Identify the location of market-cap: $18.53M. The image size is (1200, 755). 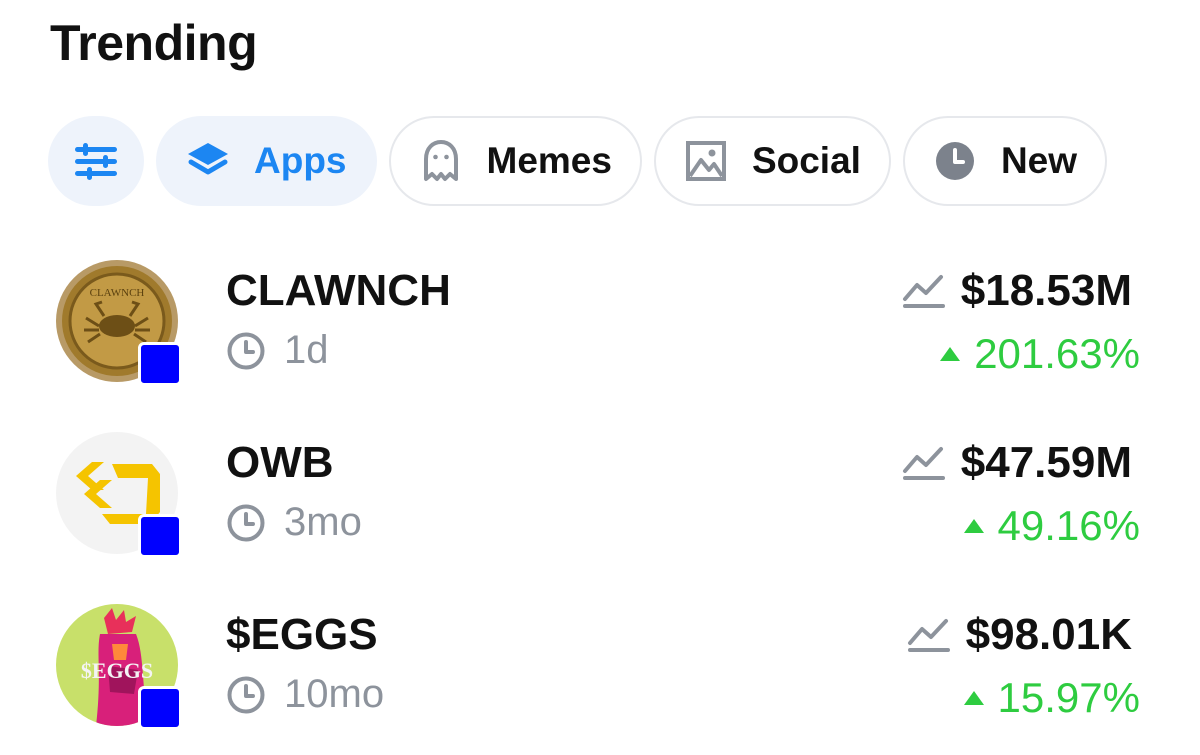
(1016, 291).